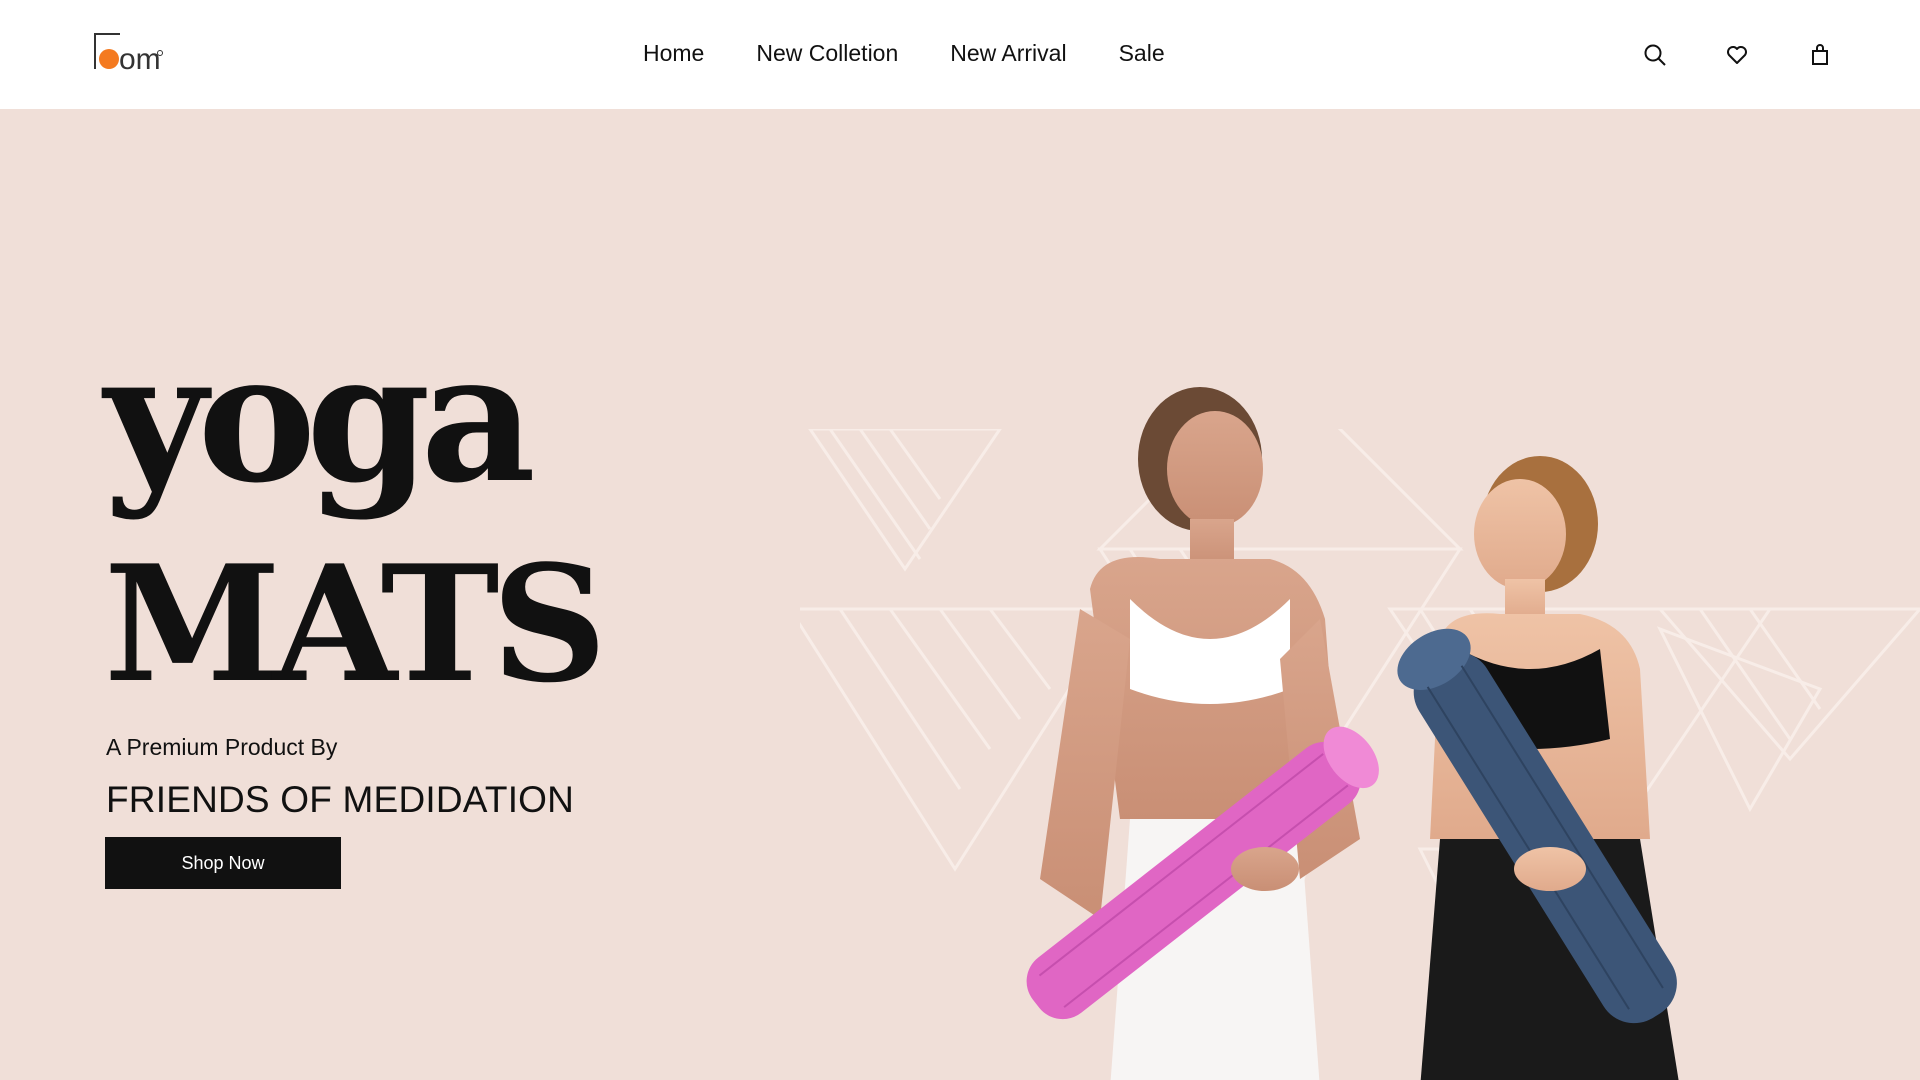 Image resolution: width=1920 pixels, height=1080 pixels. What do you see at coordinates (1008, 53) in the screenshot?
I see `nav-new-arrival: New Arrival` at bounding box center [1008, 53].